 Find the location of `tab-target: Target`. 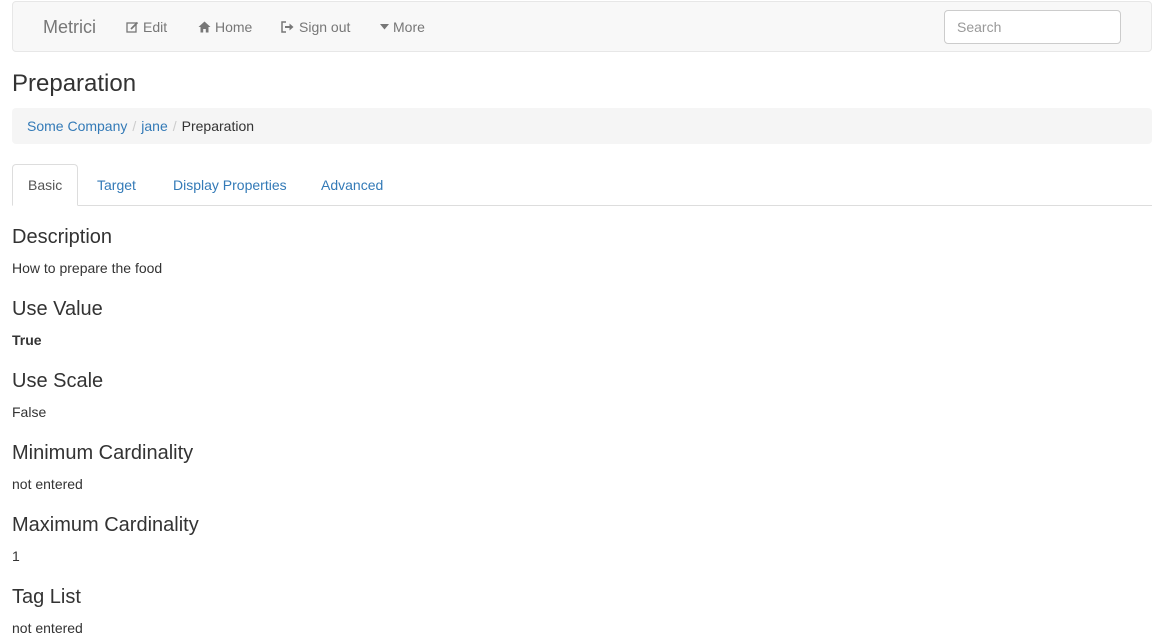

tab-target: Target is located at coordinates (116, 185).